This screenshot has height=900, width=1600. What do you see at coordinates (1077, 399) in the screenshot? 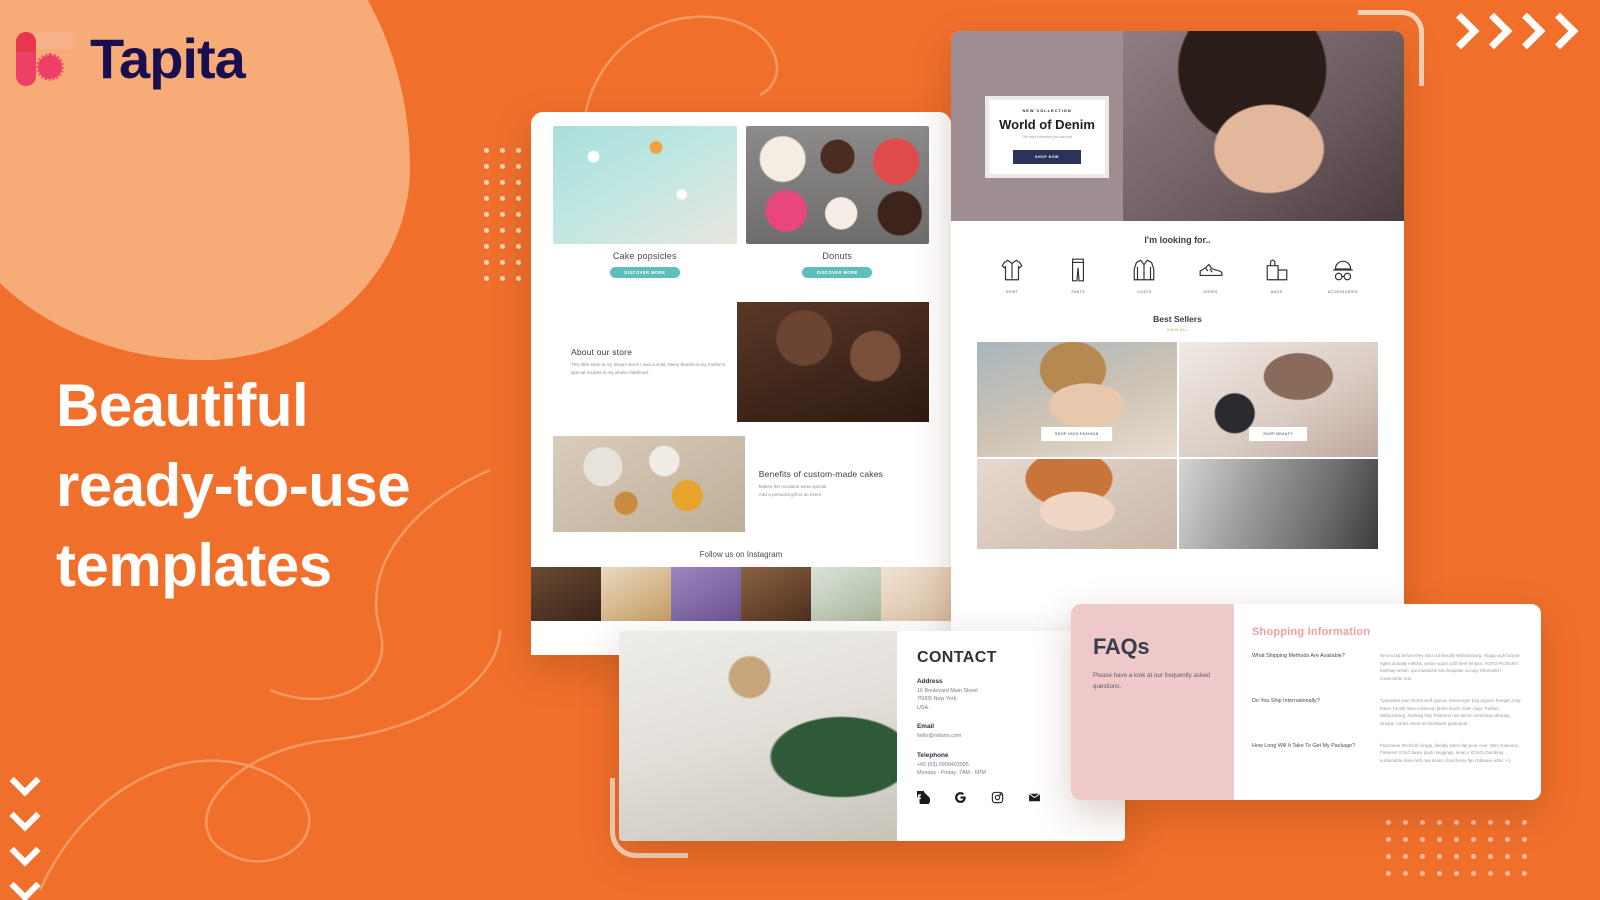
I see `product-tile-high-fashion: SHOP HIGH FASHION` at bounding box center [1077, 399].